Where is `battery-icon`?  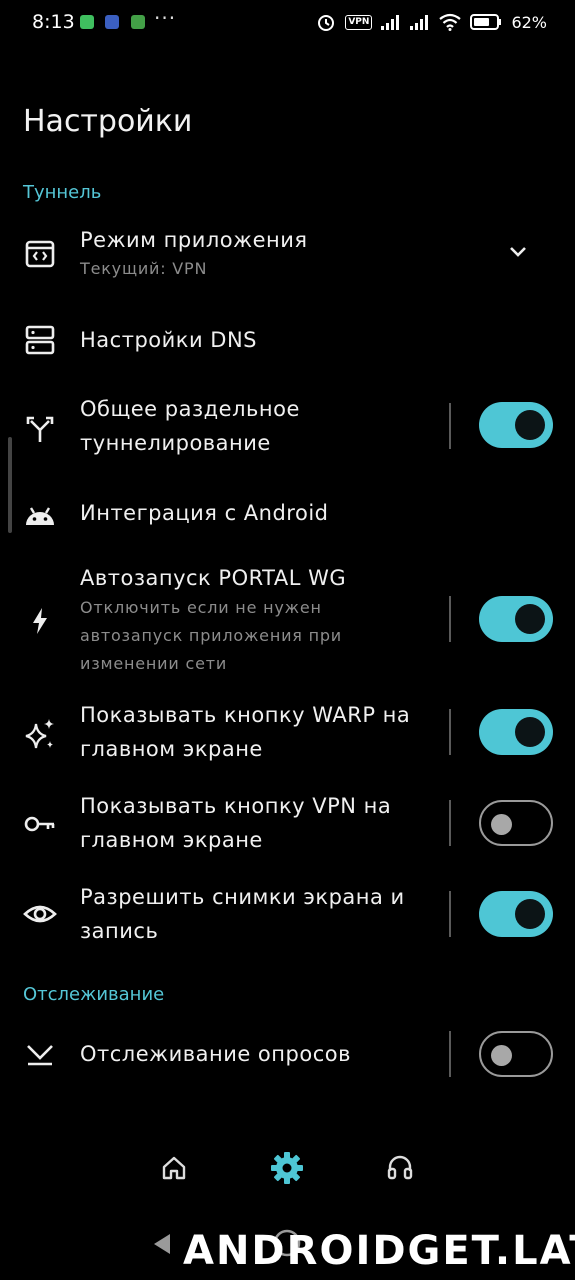
battery-icon is located at coordinates (486, 22).